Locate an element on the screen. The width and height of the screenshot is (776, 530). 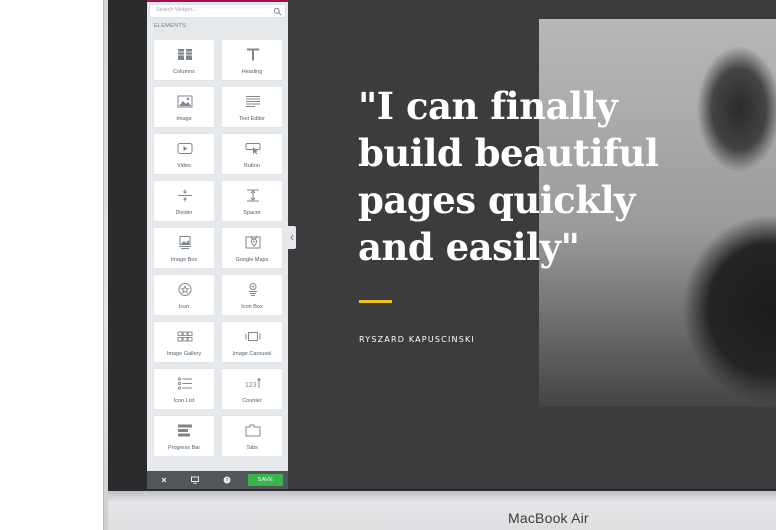
widget-label: Icon Box is located at coordinates (252, 307).